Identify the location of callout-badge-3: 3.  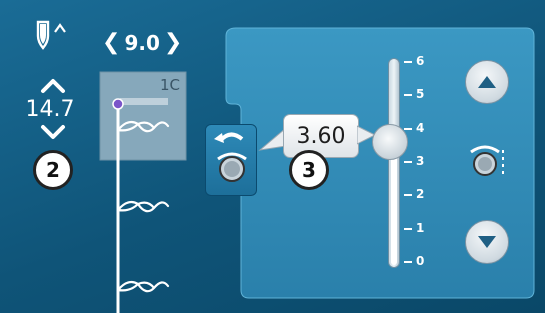
(309, 170).